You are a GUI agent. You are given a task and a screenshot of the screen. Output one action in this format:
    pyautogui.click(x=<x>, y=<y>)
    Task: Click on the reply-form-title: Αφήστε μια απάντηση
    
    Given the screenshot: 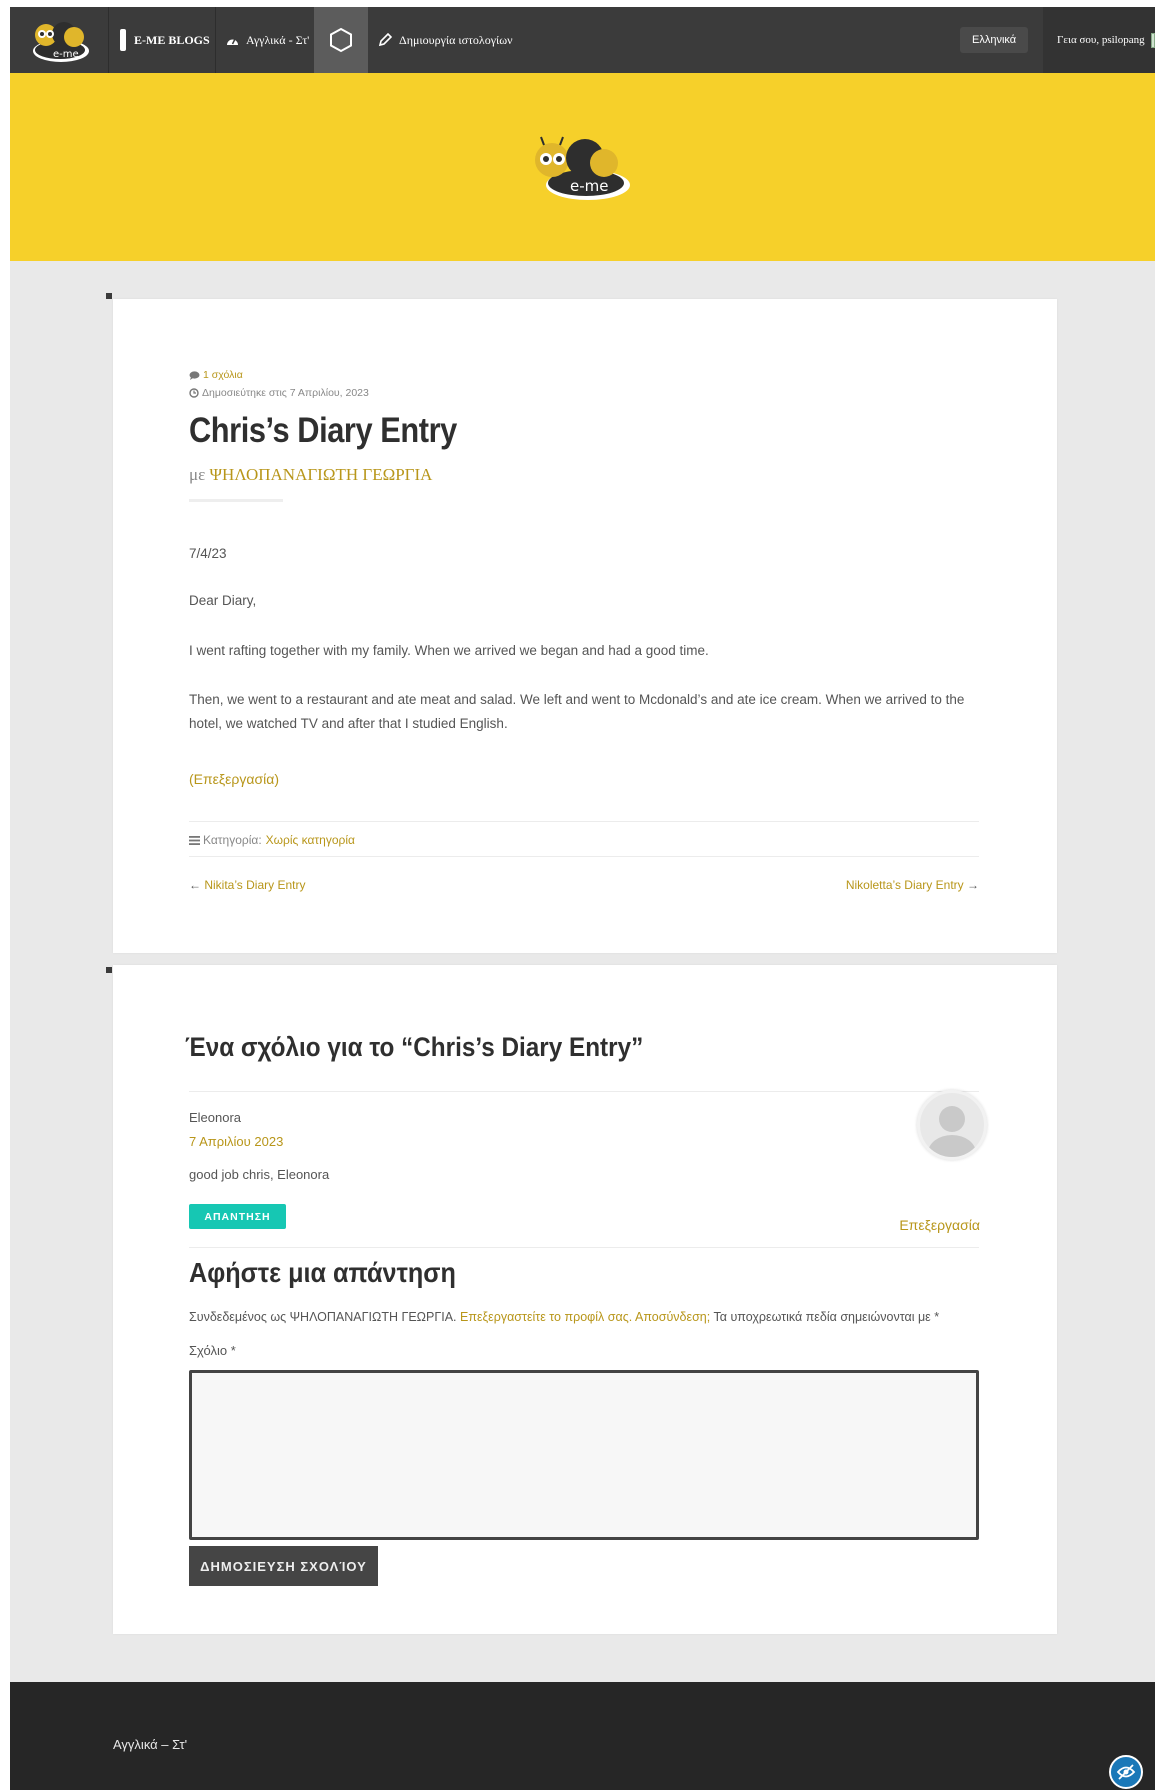 What is the action you would take?
    pyautogui.click(x=322, y=1272)
    